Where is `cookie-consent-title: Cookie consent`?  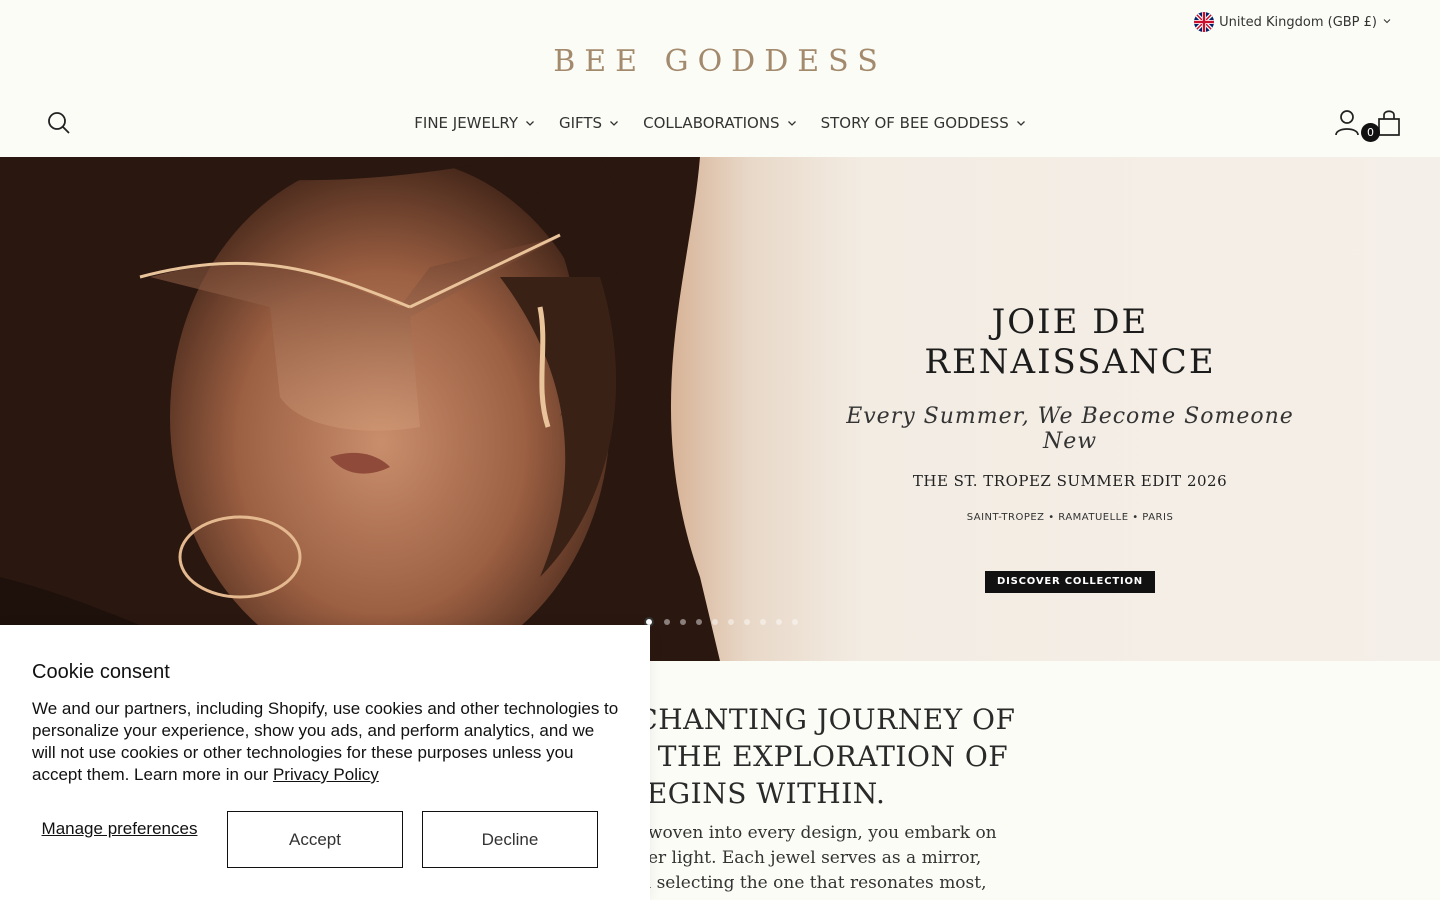
cookie-consent-title: Cookie consent is located at coordinates (101, 672).